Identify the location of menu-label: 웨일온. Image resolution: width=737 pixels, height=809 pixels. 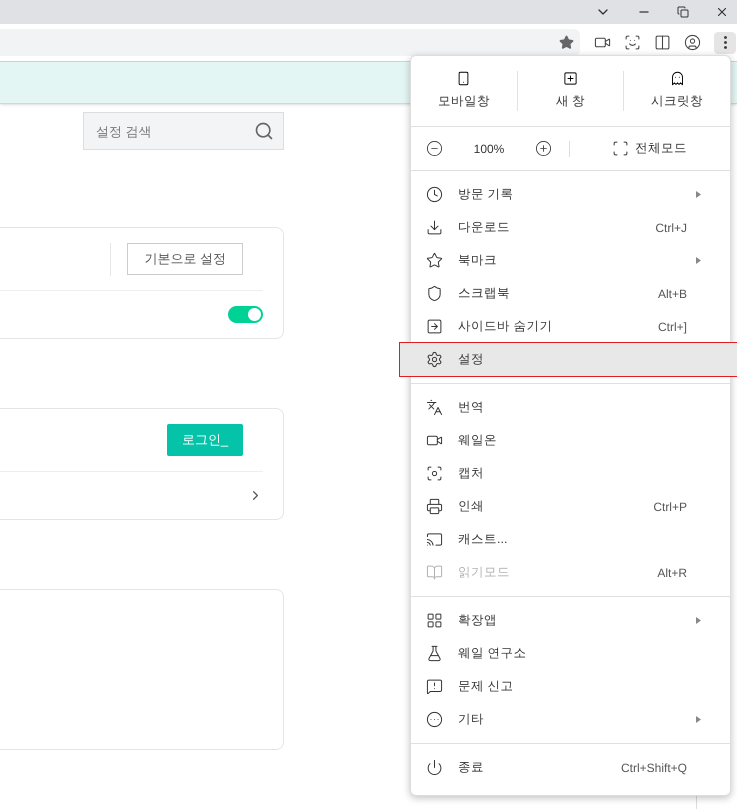
(478, 441).